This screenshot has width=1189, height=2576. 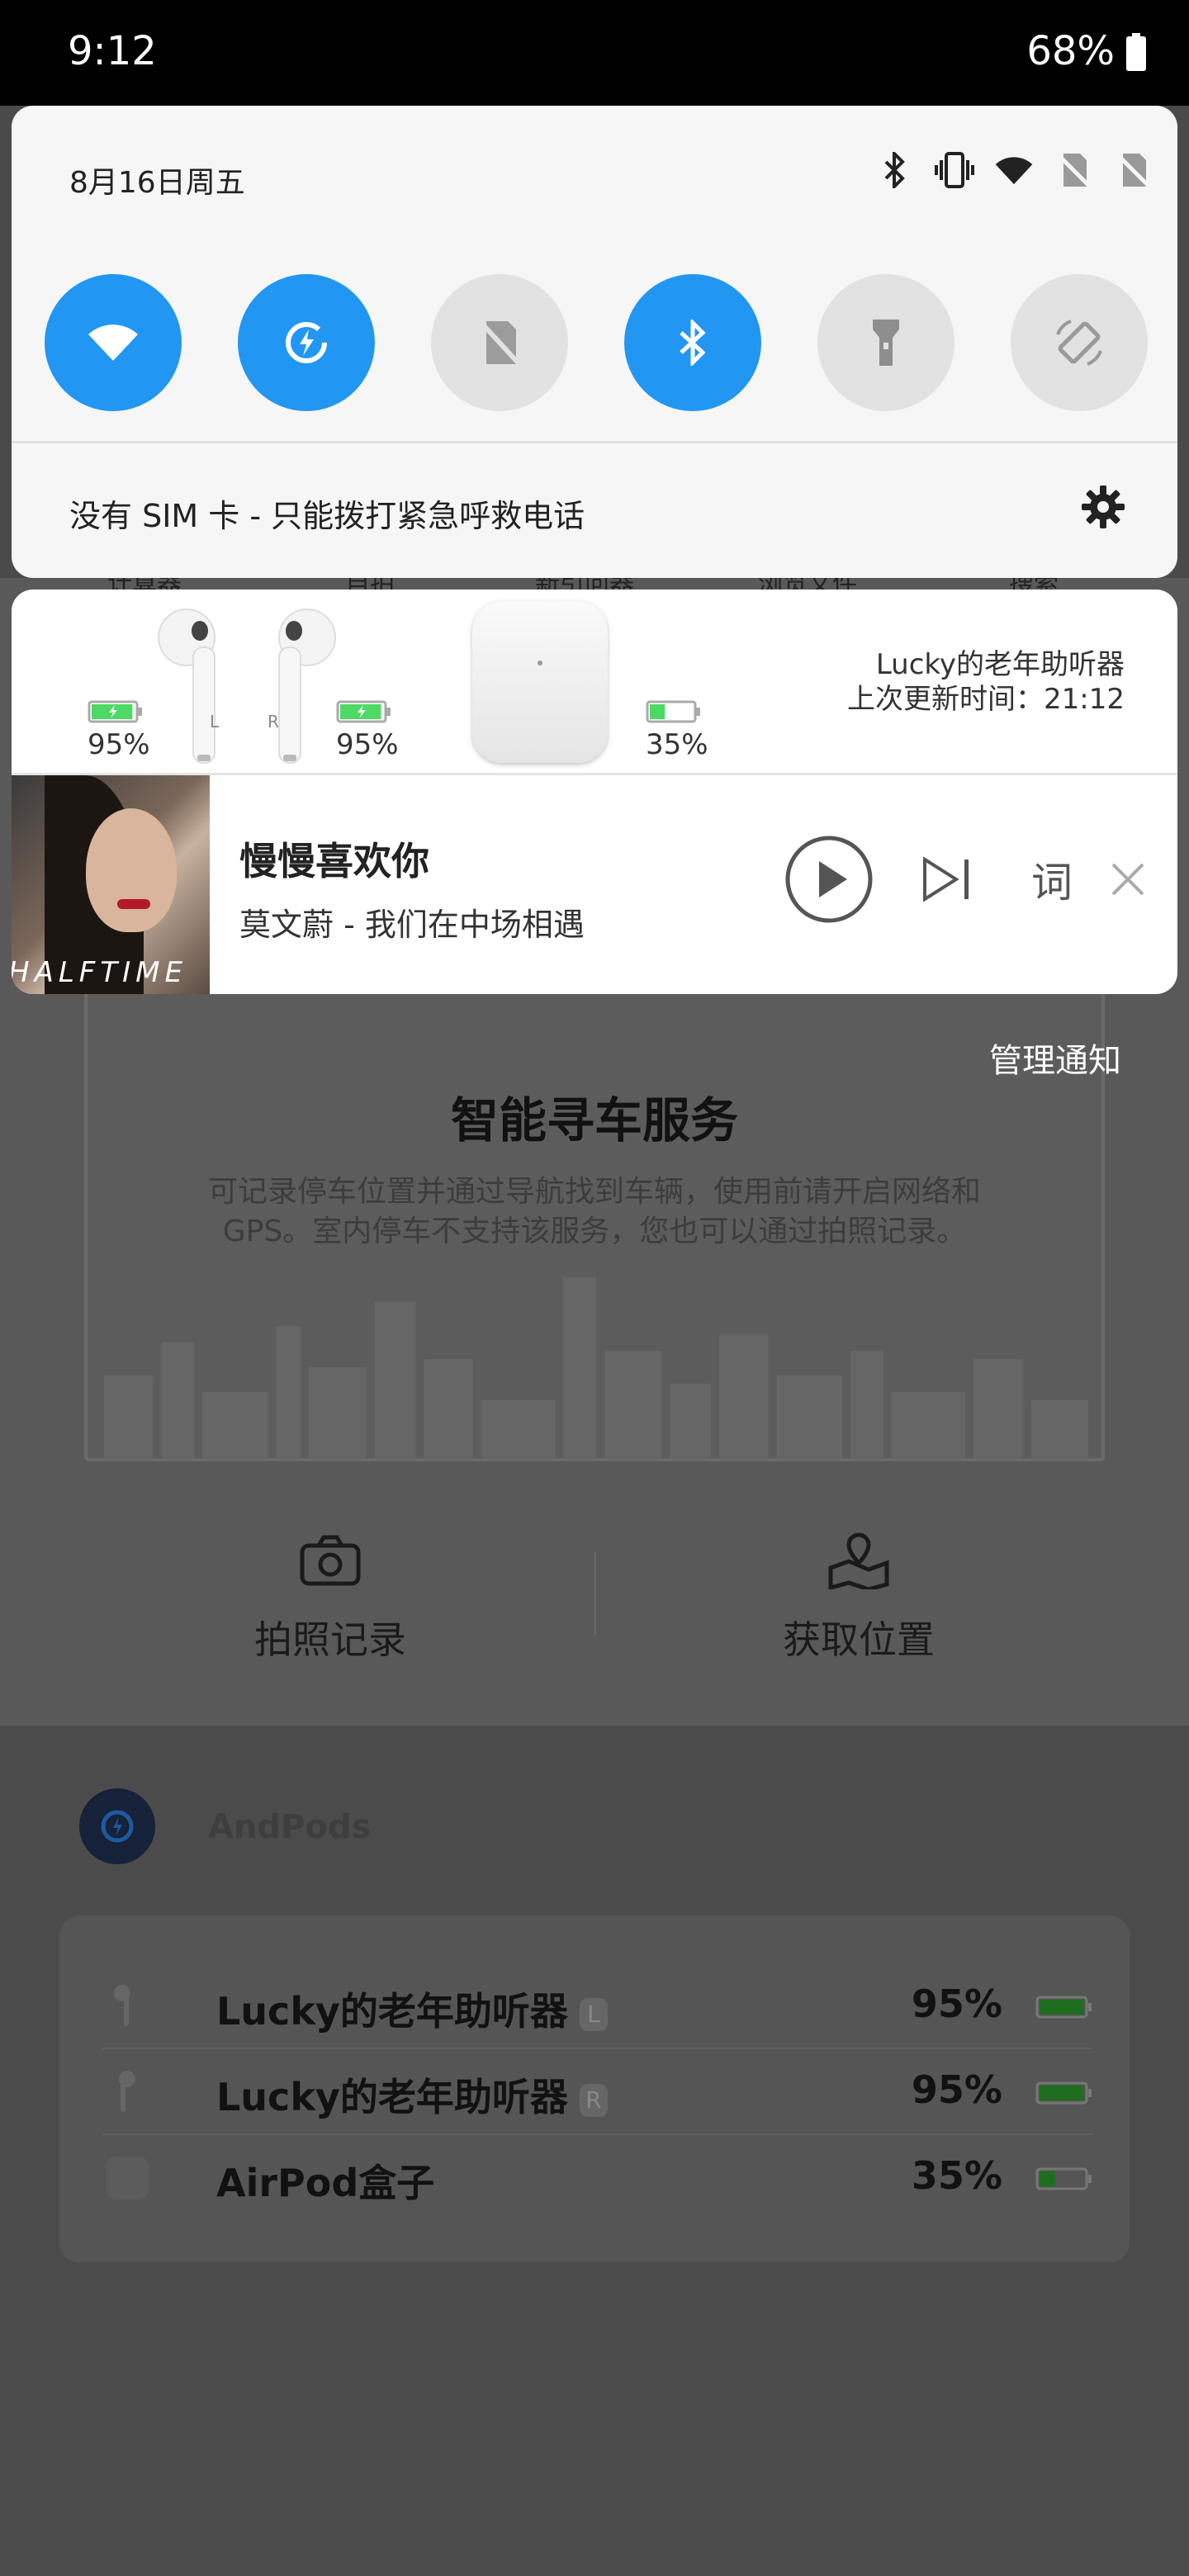 I want to click on andpods-logo-icon, so click(x=117, y=1826).